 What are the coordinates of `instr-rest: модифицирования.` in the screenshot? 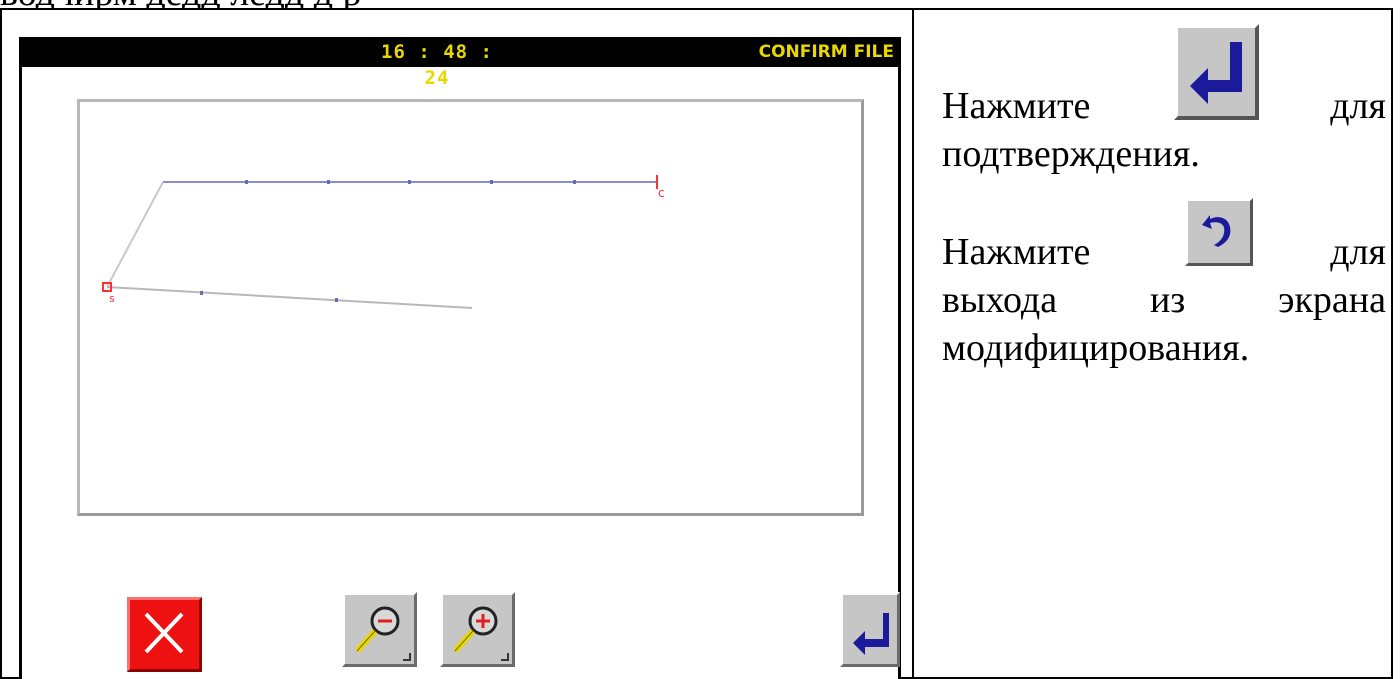 It's located at (1096, 348).